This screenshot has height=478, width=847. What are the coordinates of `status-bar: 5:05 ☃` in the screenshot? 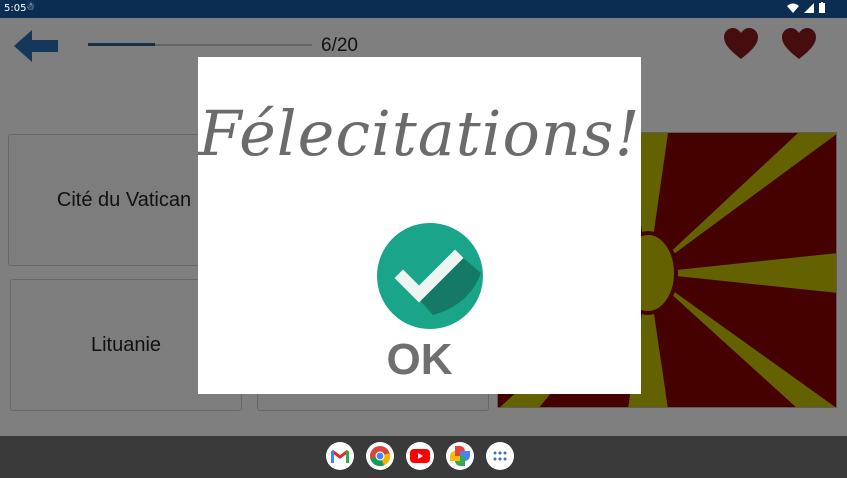 It's located at (423, 9).